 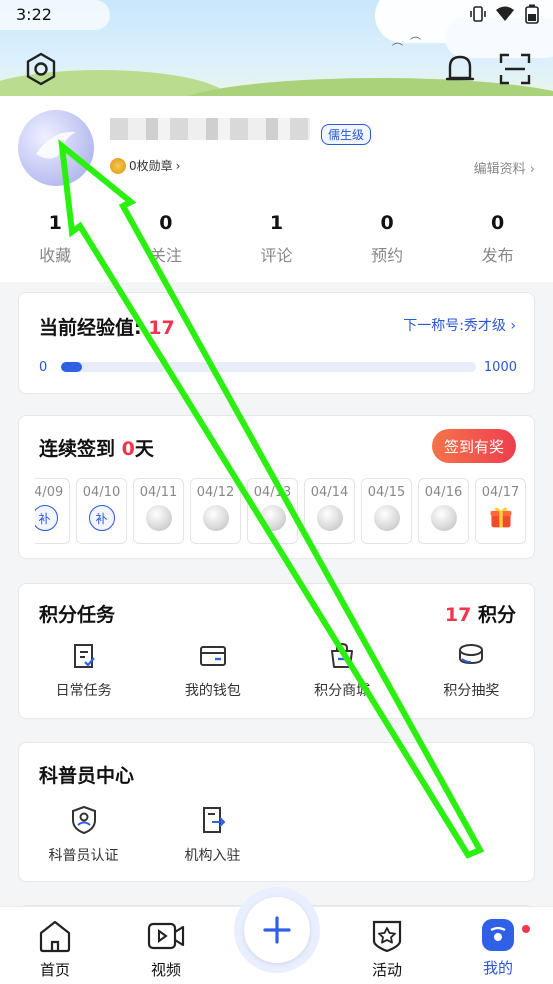 I want to click on daily-task-icon, so click(x=84, y=656).